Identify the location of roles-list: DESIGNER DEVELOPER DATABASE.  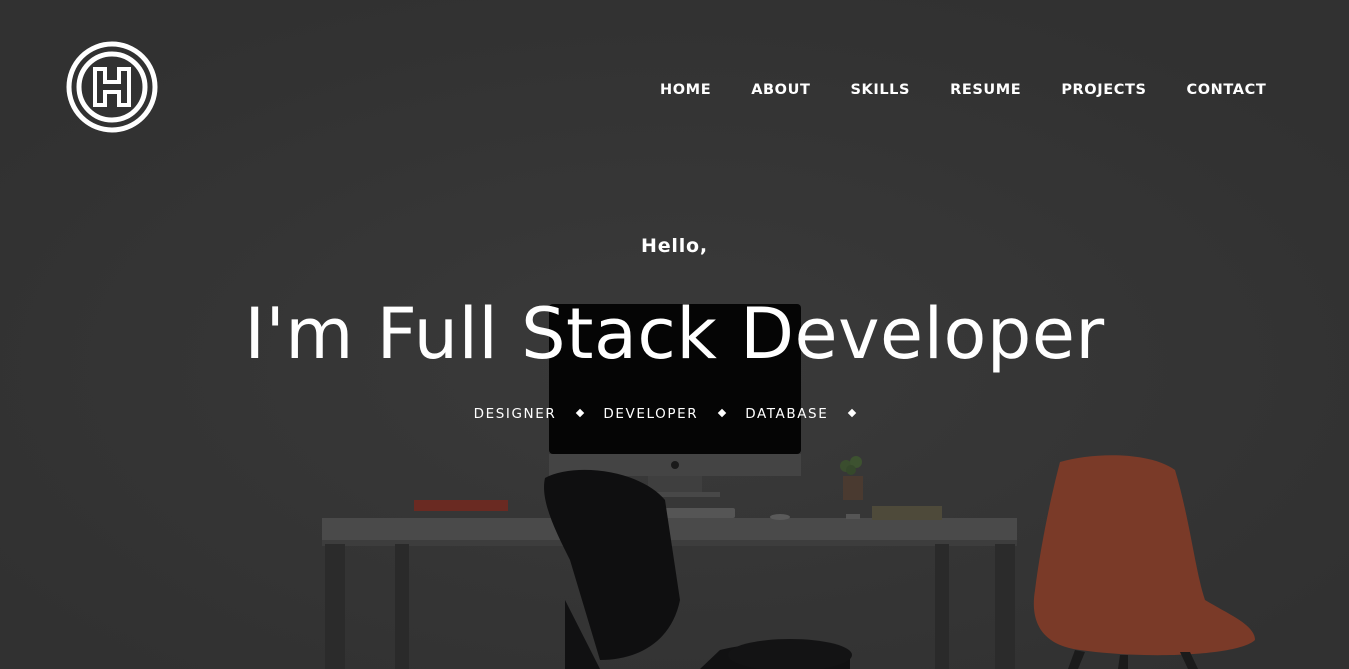
(674, 414).